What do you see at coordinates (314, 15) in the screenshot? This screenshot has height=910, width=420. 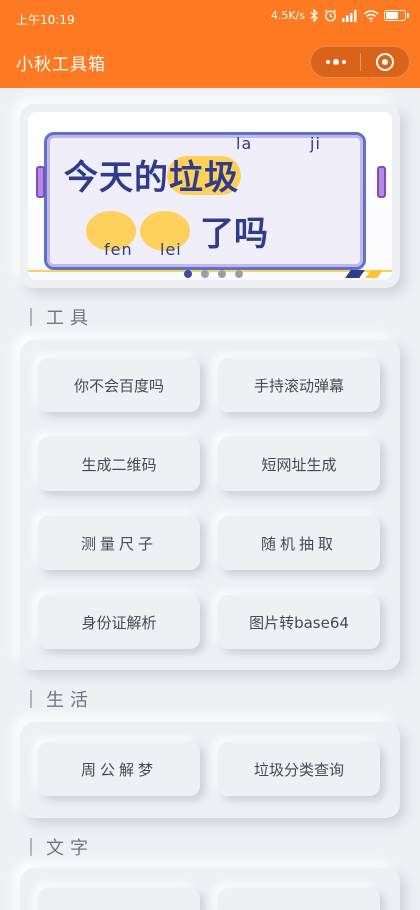 I see `bluetooth-icon` at bounding box center [314, 15].